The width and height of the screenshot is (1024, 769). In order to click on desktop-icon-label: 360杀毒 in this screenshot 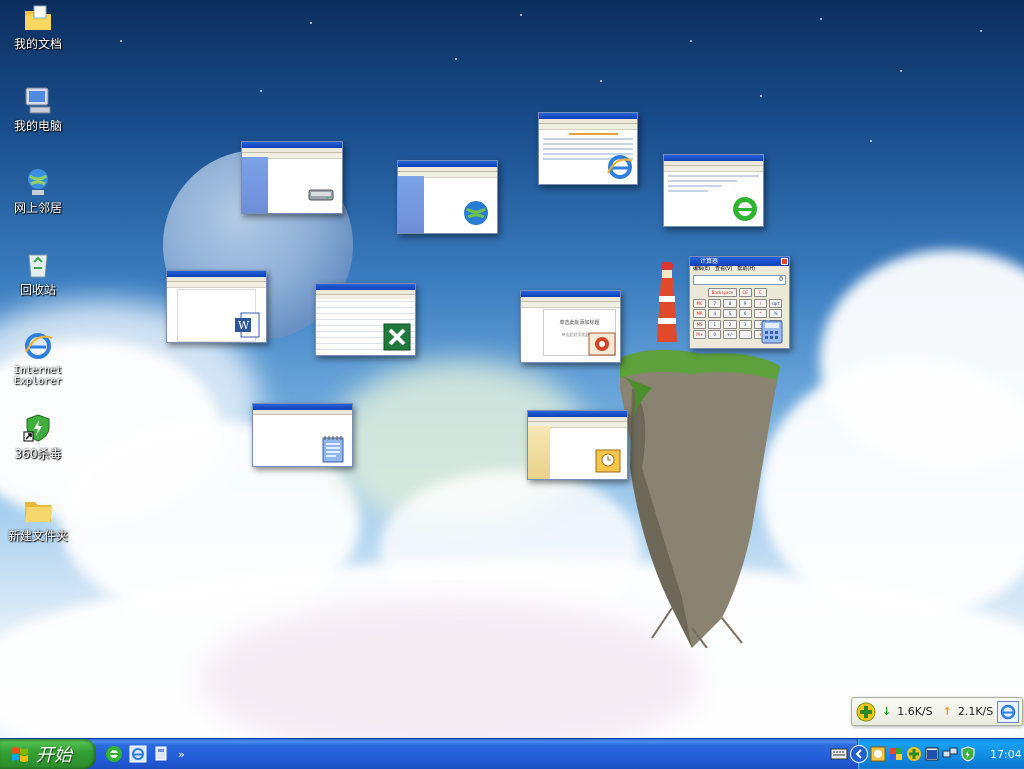, I will do `click(38, 454)`.